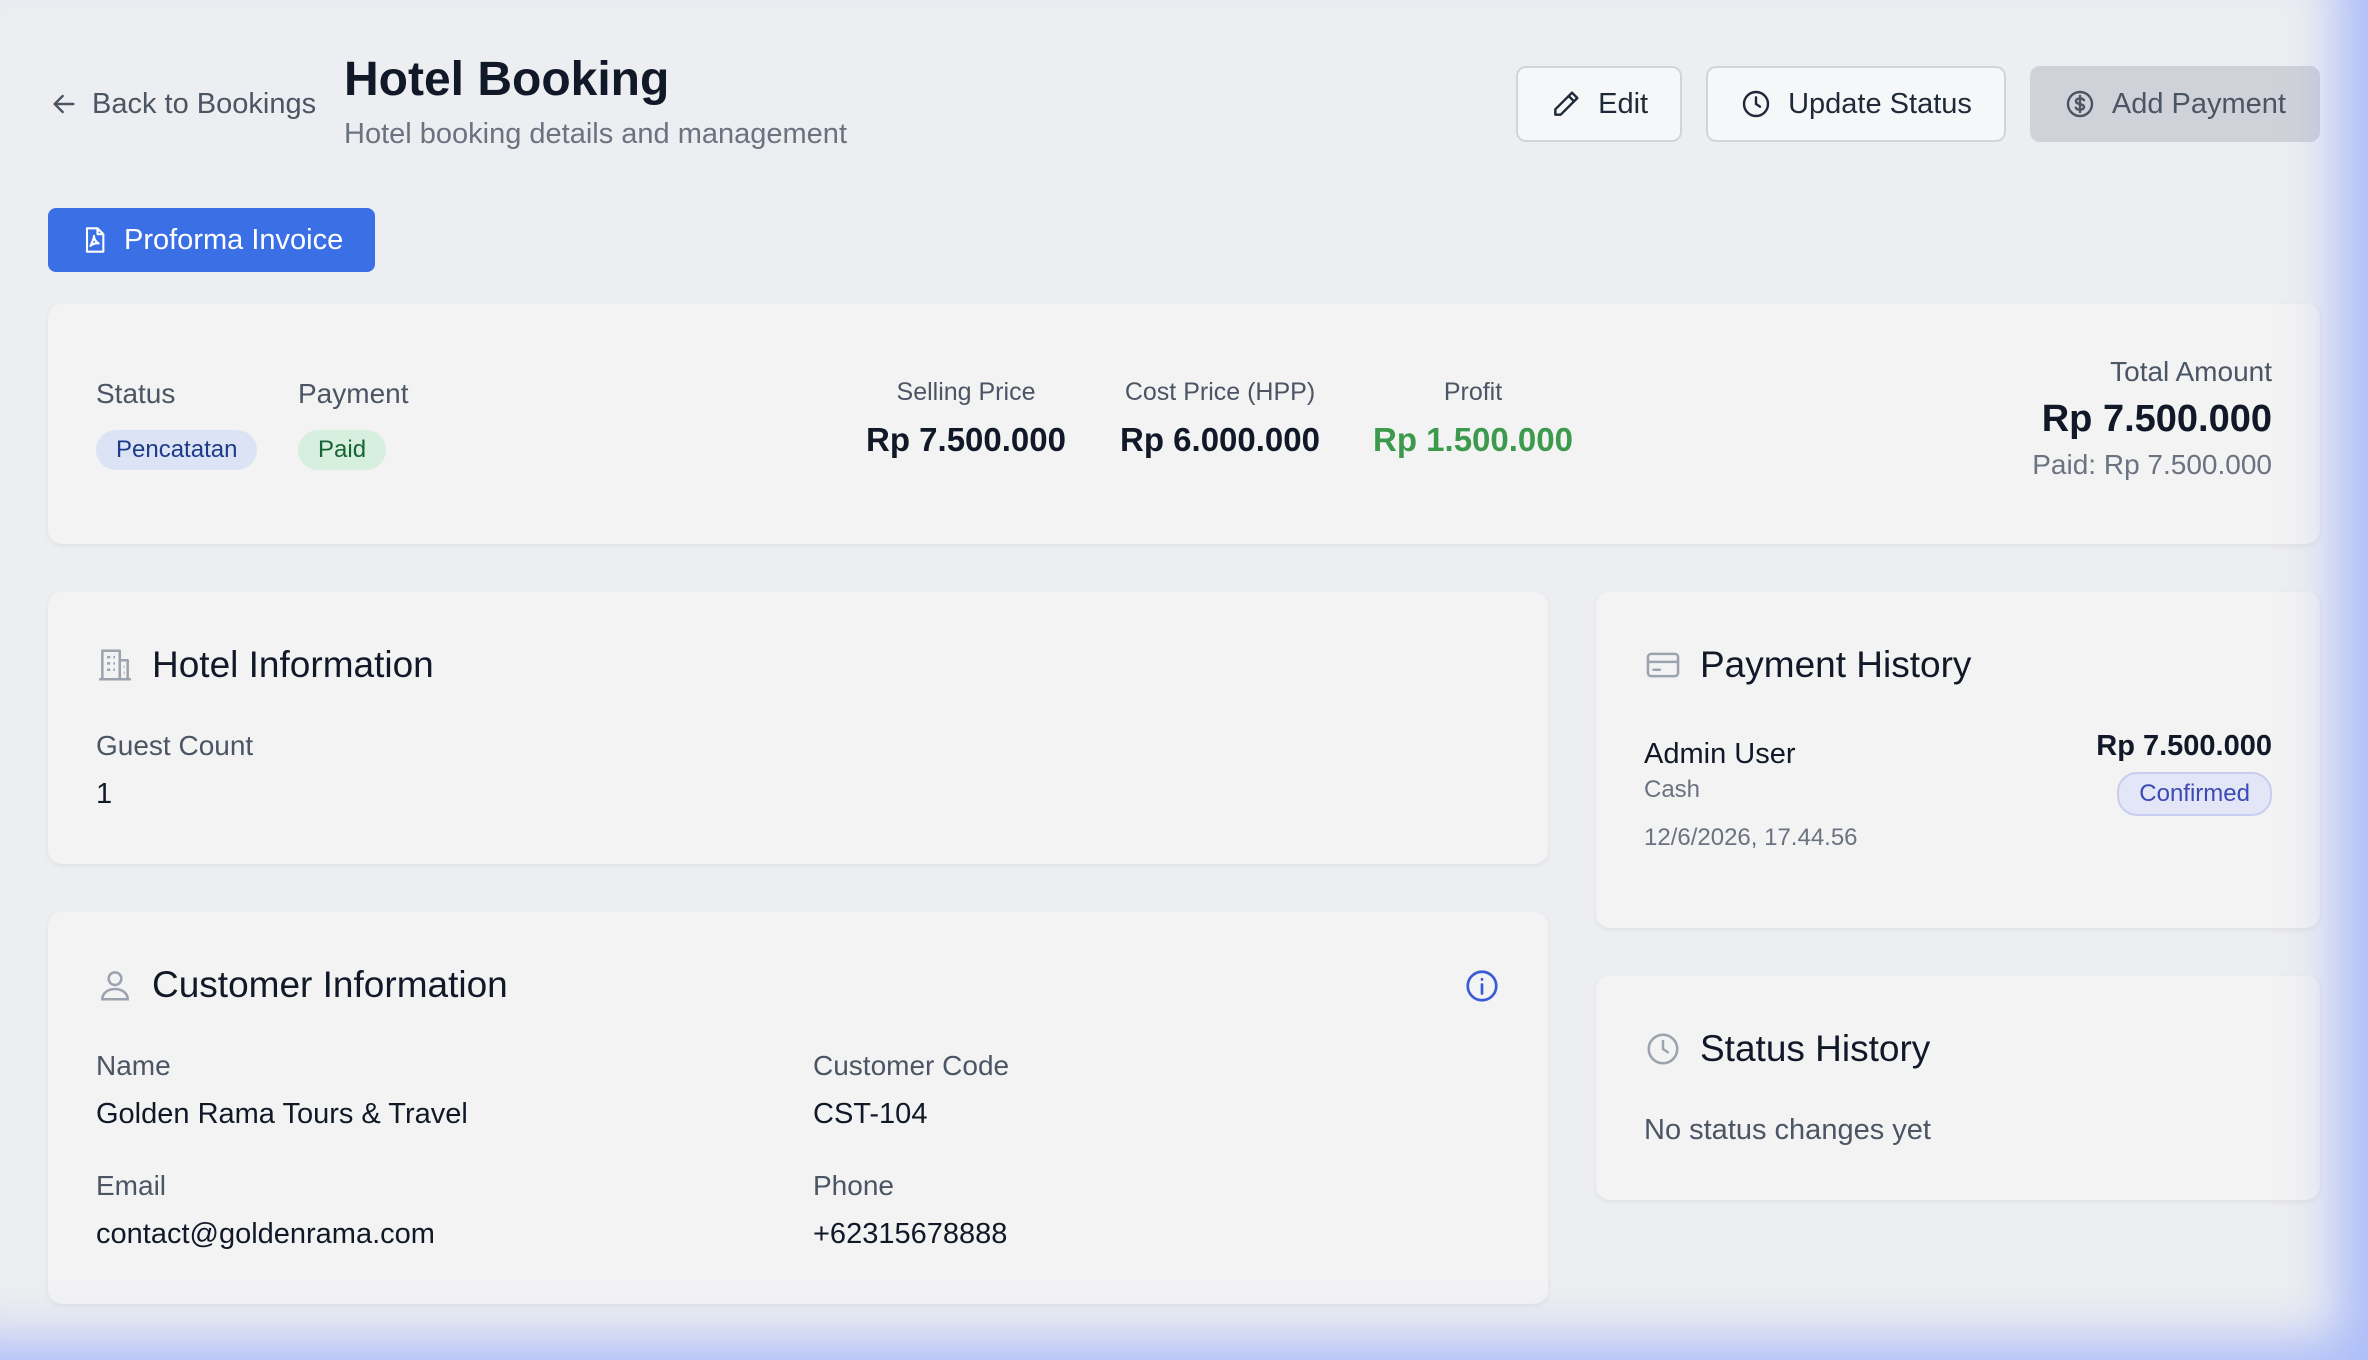 The image size is (2368, 1360). Describe the element at coordinates (1623, 103) in the screenshot. I see `edit-label: Edit` at that location.